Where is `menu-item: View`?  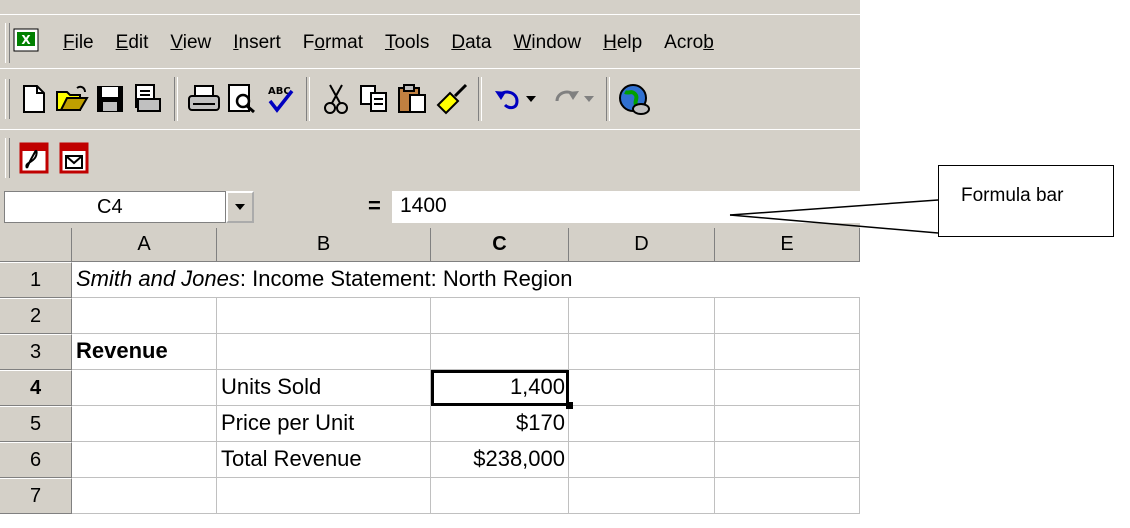
menu-item: View is located at coordinates (190, 43).